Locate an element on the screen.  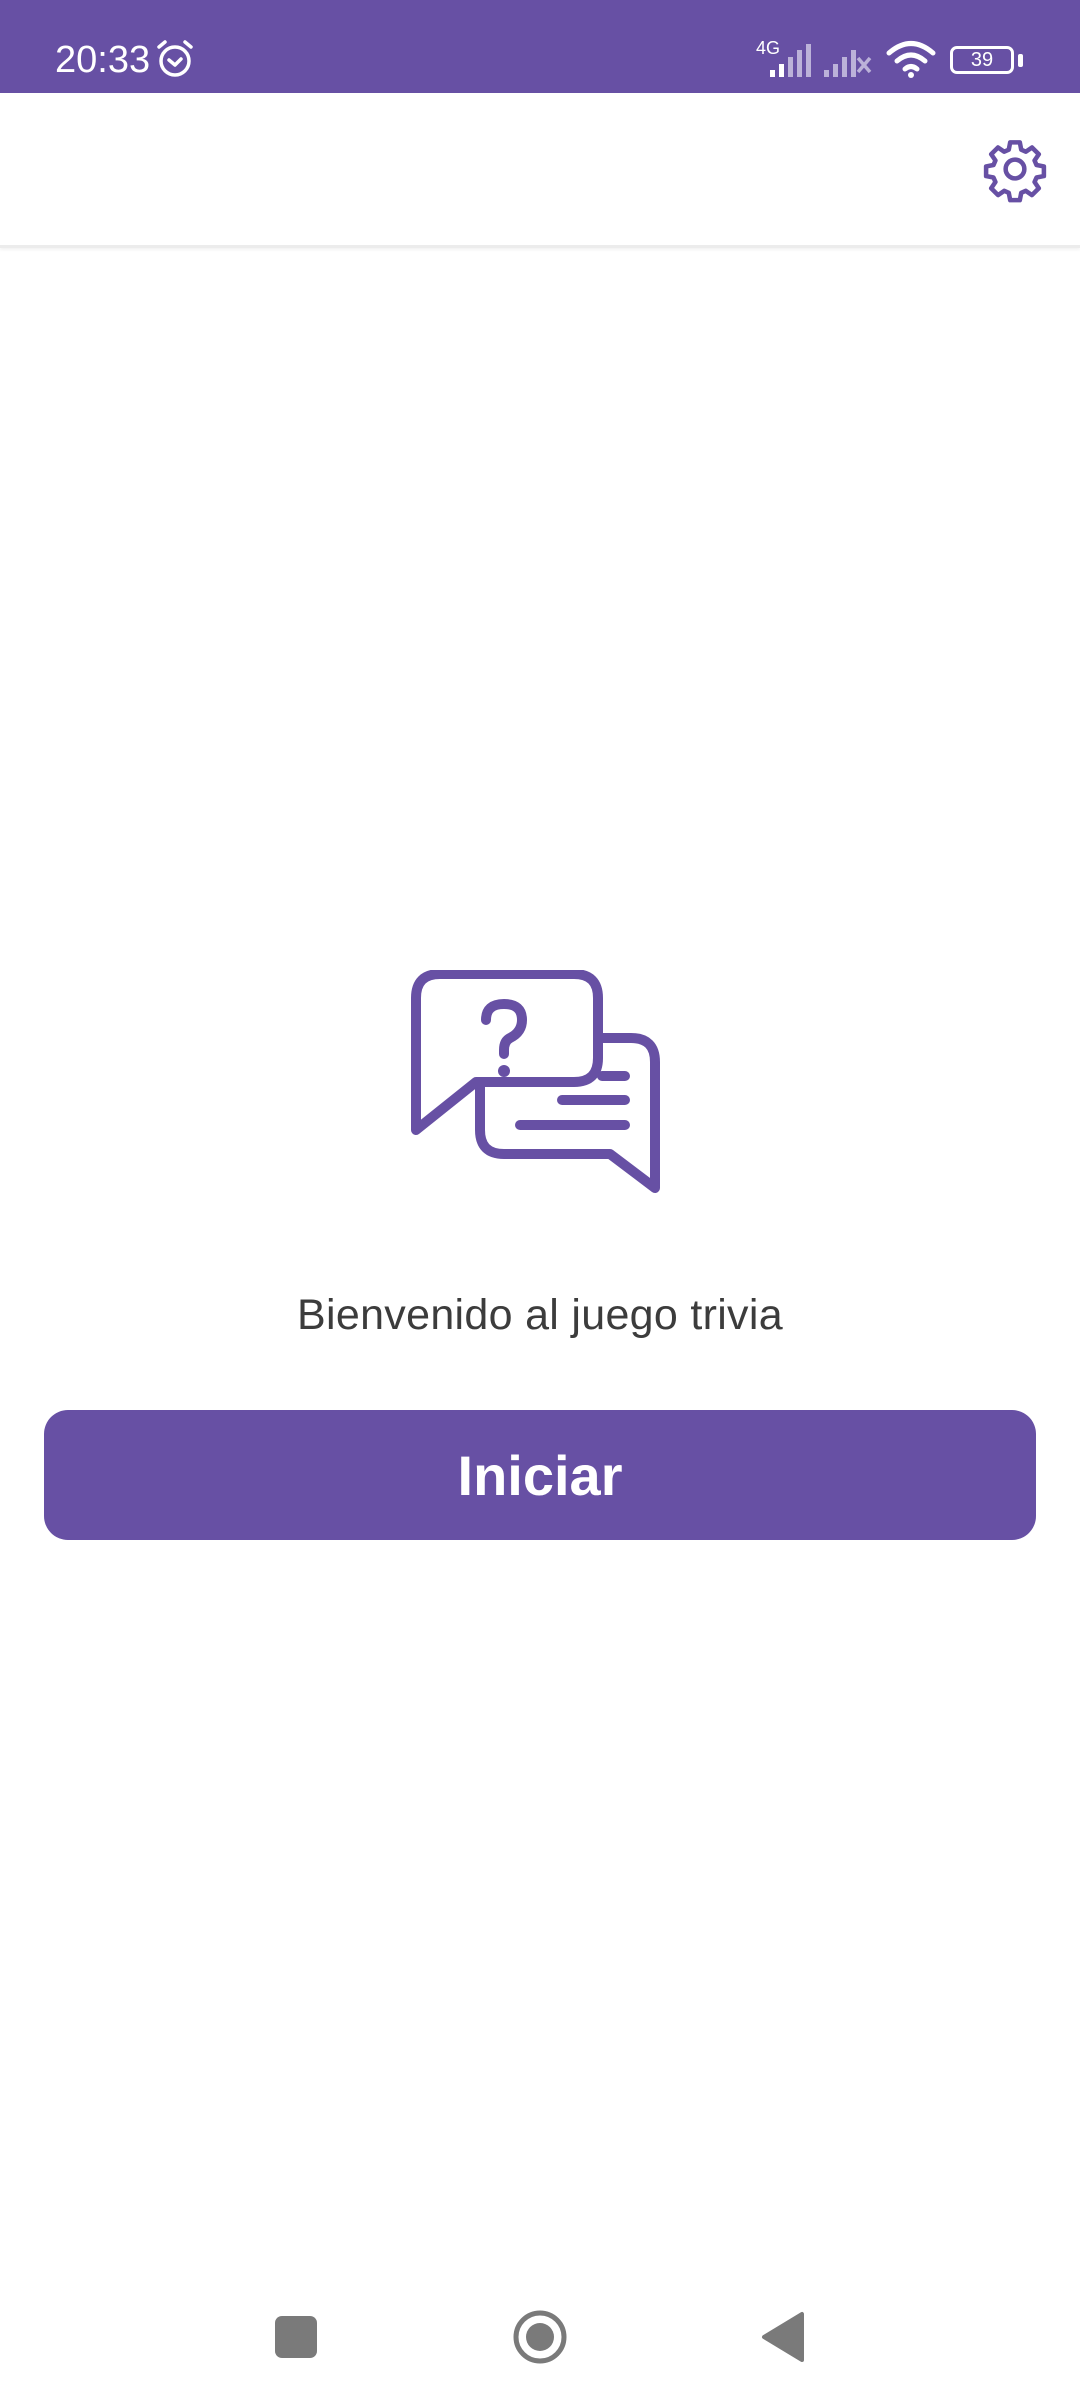
status-time: 20:33 is located at coordinates (103, 60).